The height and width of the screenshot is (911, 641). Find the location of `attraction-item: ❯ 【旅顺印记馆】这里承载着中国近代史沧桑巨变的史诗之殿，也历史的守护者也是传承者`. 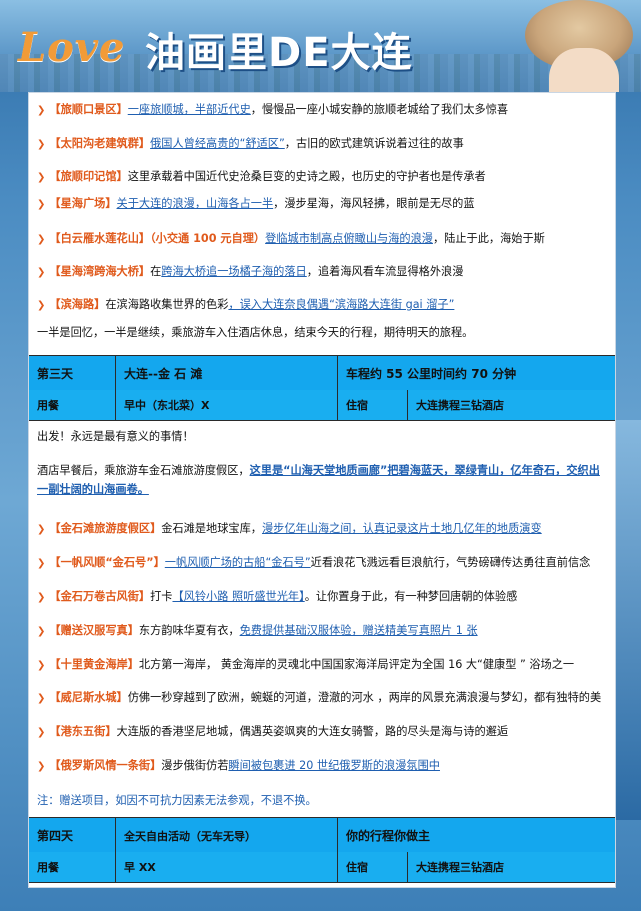

attraction-item: ❯ 【旅顺印记馆】这里承载着中国近代史沧桑巨变的史诗之殿，也历史的守护者也是传承者 is located at coordinates (323, 177).